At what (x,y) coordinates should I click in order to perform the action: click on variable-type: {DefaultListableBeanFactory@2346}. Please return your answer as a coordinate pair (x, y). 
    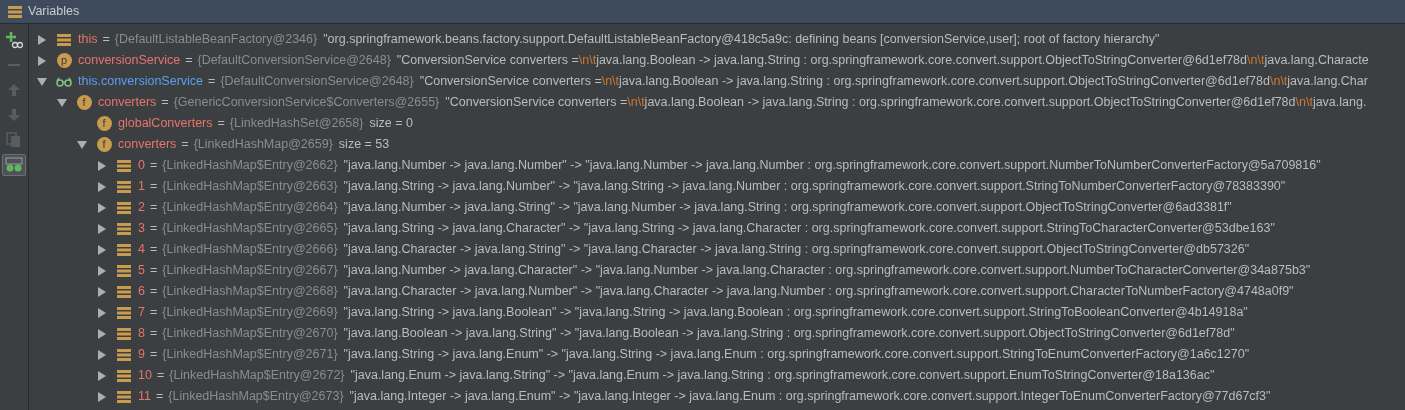
    Looking at the image, I should click on (216, 40).